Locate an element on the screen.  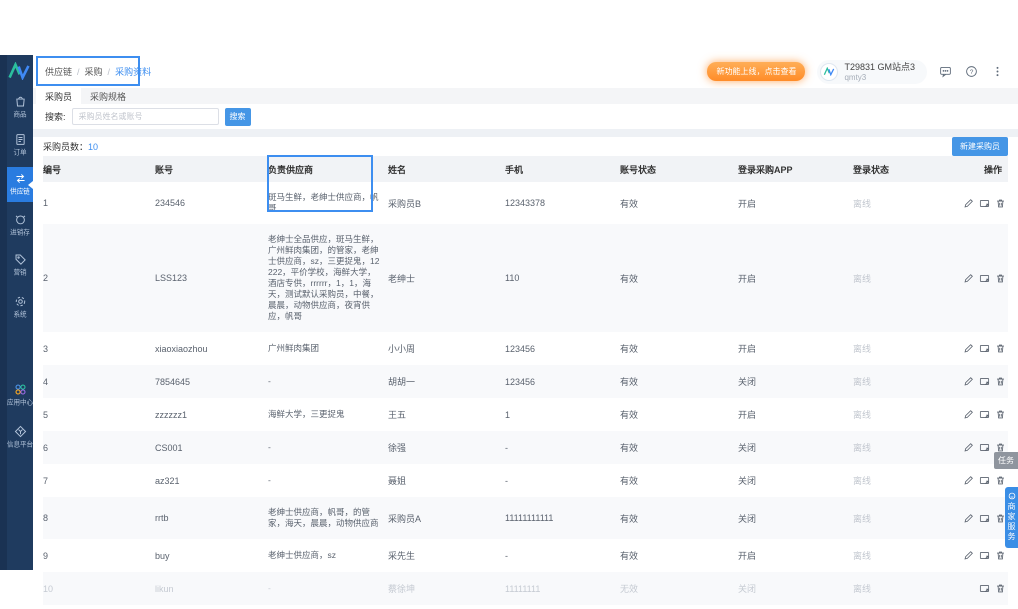
help-icon: ? is located at coordinates (971, 71).